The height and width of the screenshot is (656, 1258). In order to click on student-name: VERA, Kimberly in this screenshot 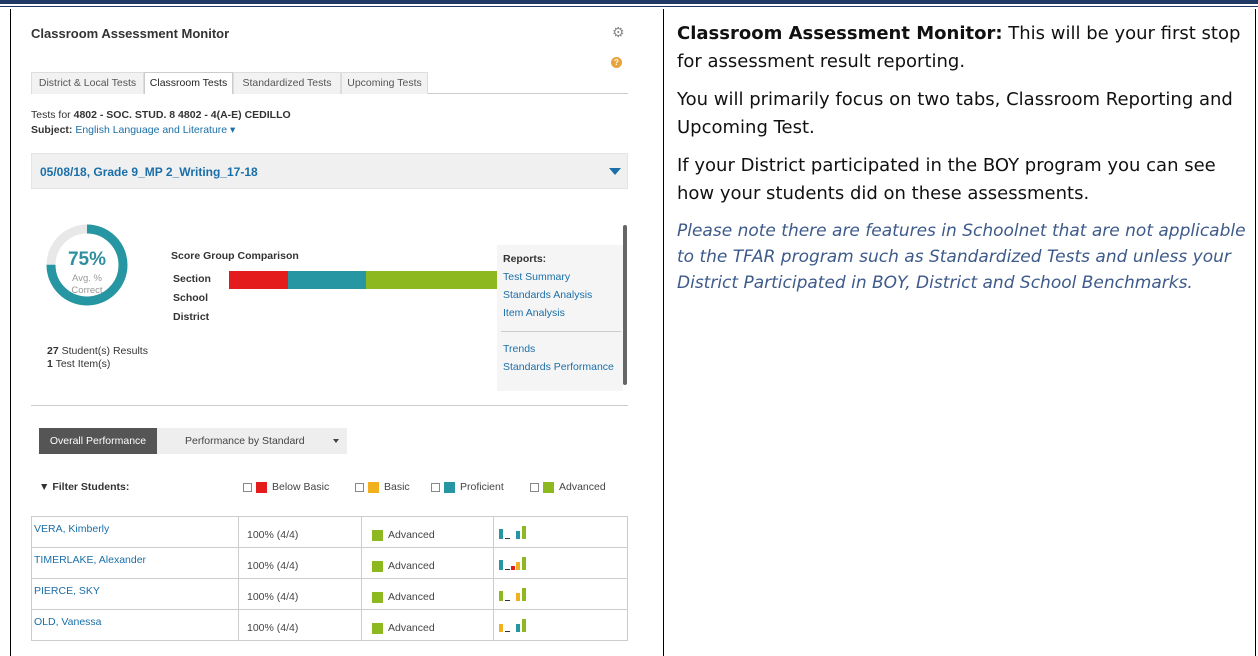, I will do `click(135, 532)`.